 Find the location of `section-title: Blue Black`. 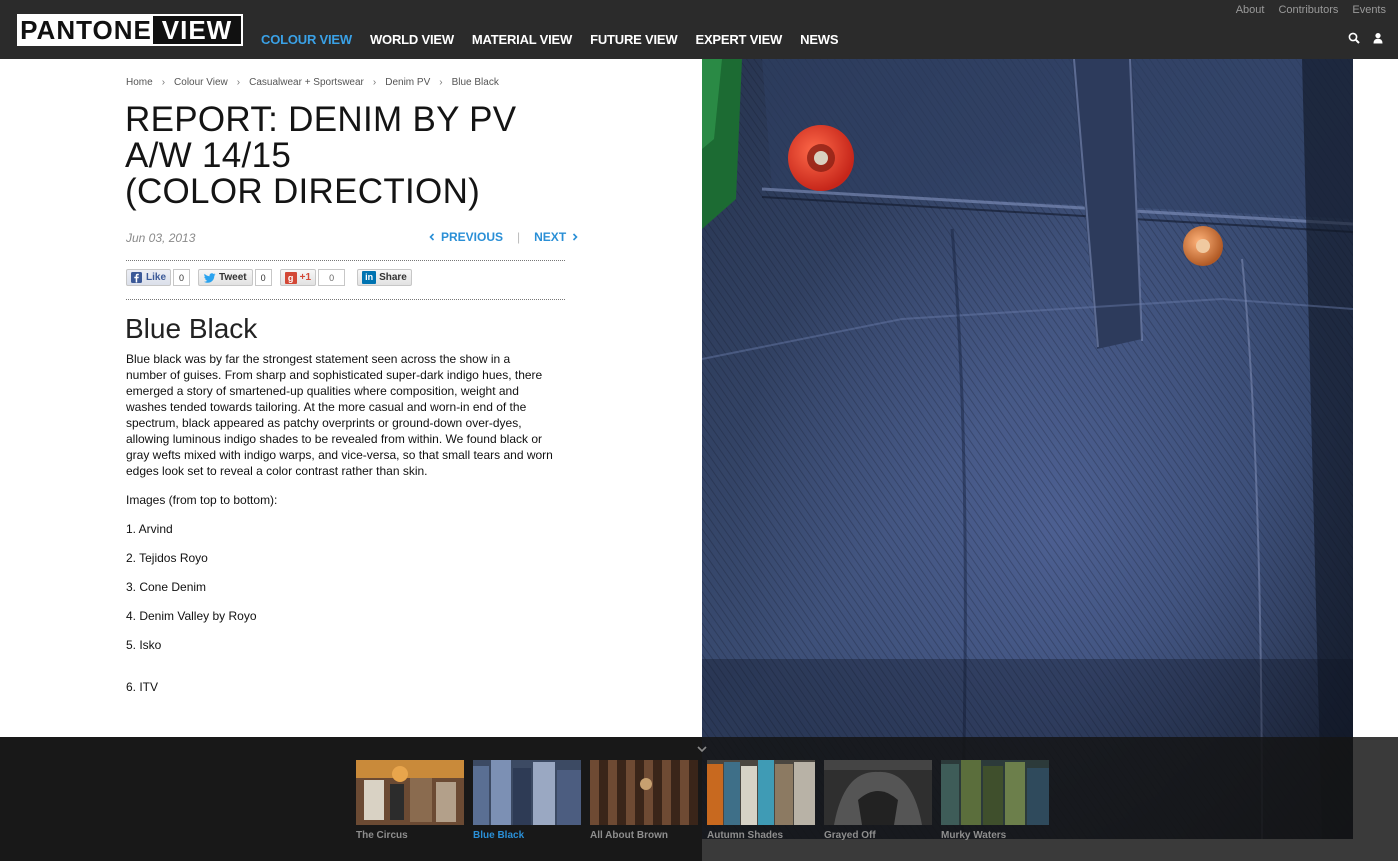

section-title: Blue Black is located at coordinates (191, 328).